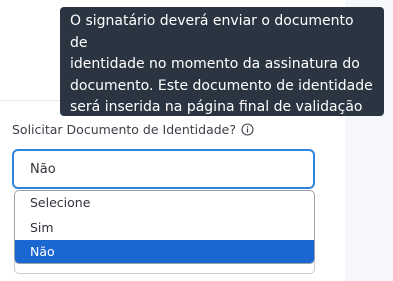 The height and width of the screenshot is (281, 393). What do you see at coordinates (164, 251) in the screenshot?
I see `dropdown-option-nao: Não` at bounding box center [164, 251].